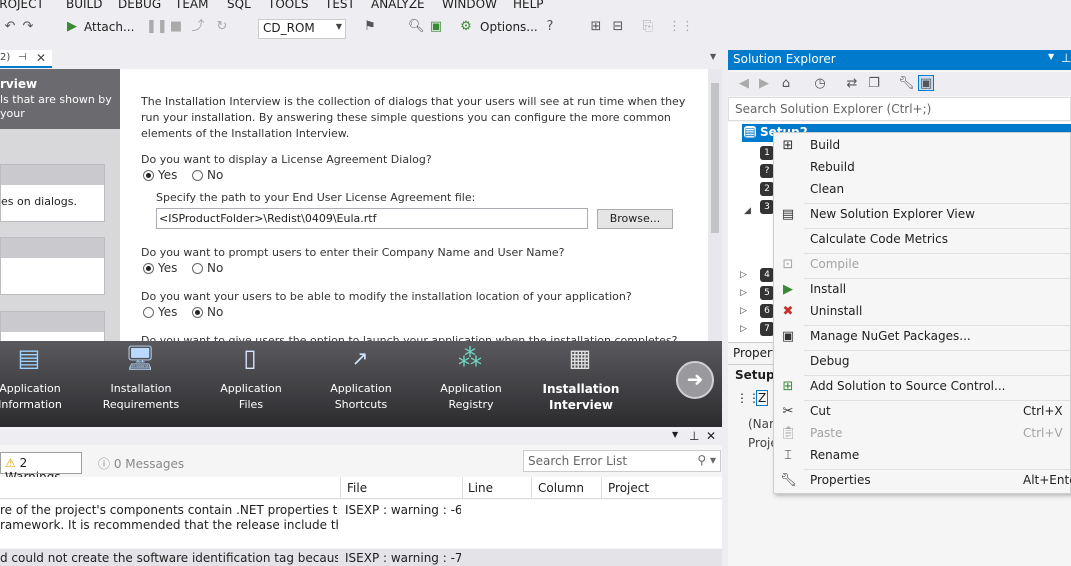  What do you see at coordinates (302, 29) in the screenshot?
I see `configuration-dropdown: CD_ROM ▼` at bounding box center [302, 29].